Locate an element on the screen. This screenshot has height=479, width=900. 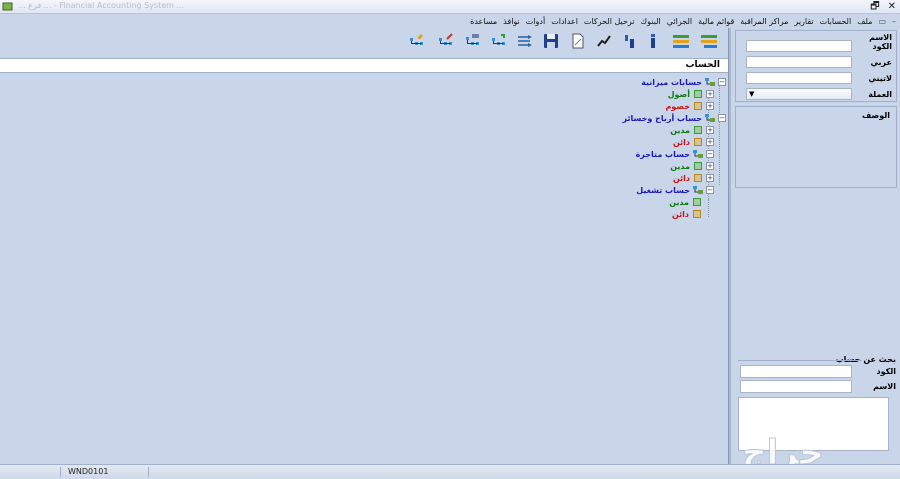
delete-account-icon is located at coordinates (472, 39).